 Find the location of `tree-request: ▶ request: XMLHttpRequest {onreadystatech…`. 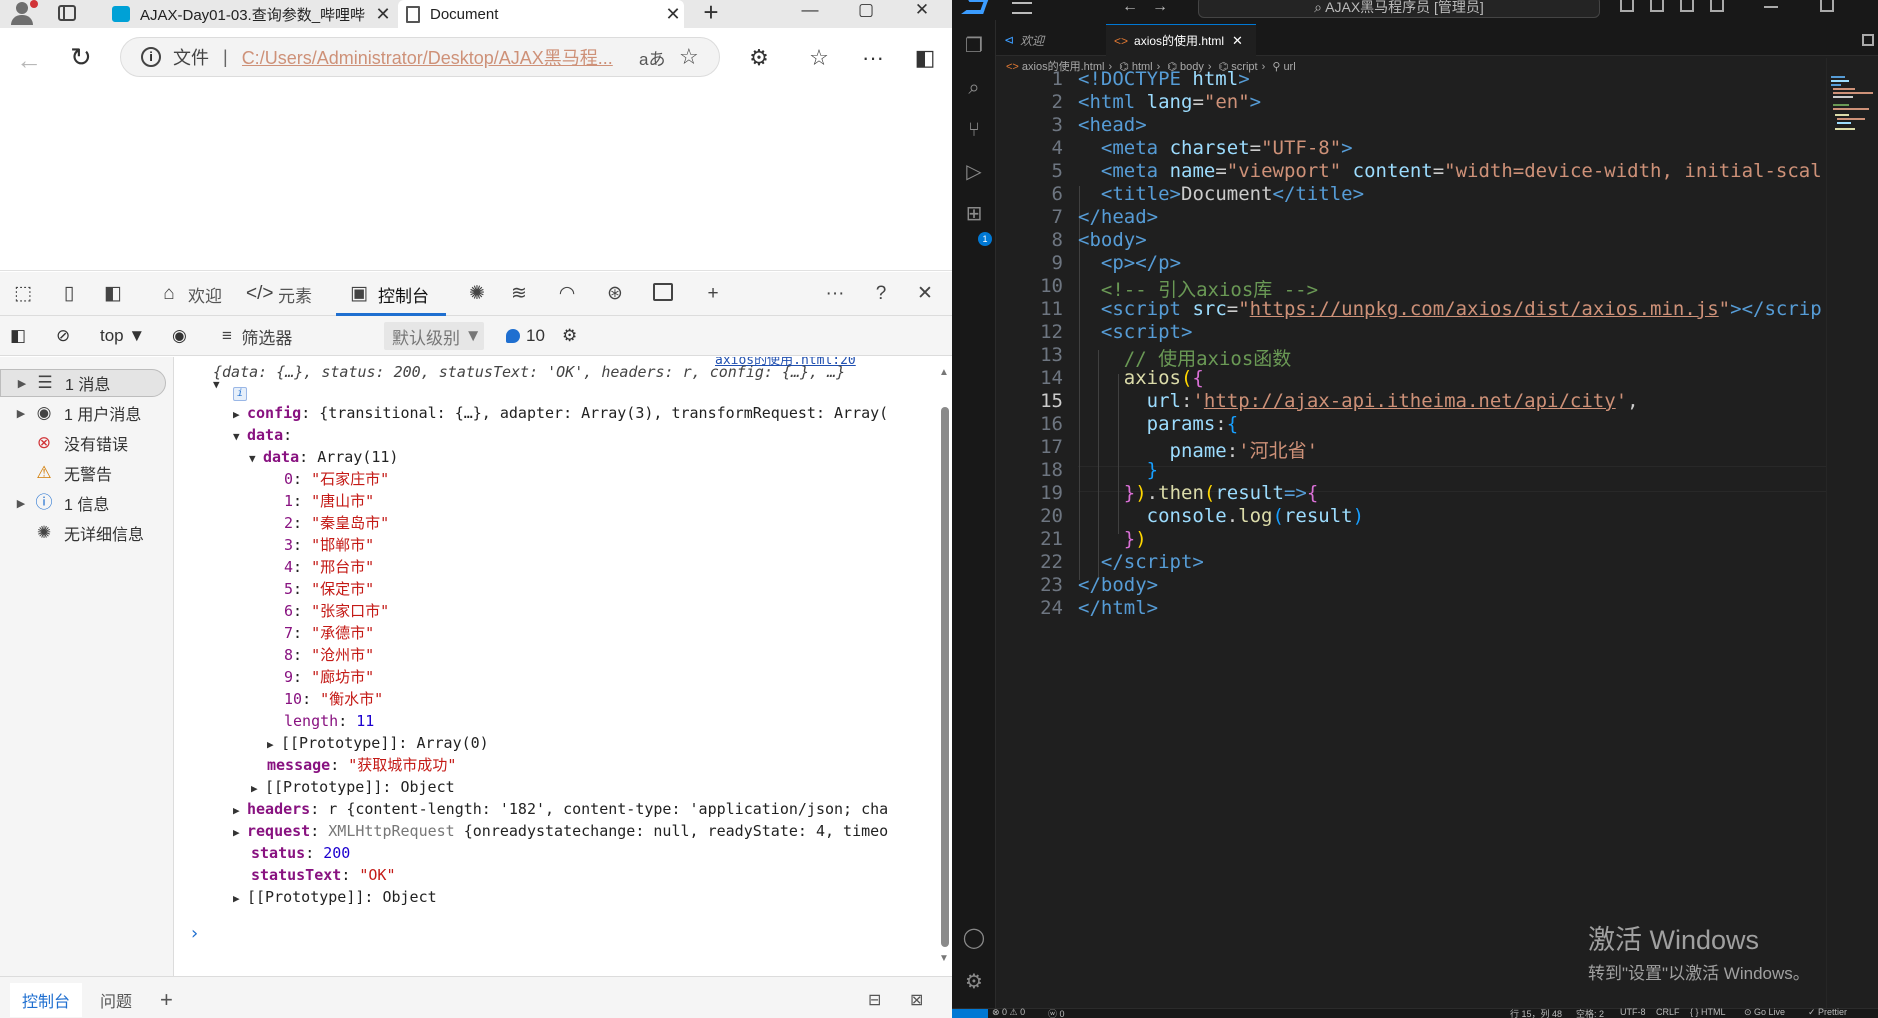

tree-request: ▶ request: XMLHttpRequest {onreadystatech… is located at coordinates (560, 831).